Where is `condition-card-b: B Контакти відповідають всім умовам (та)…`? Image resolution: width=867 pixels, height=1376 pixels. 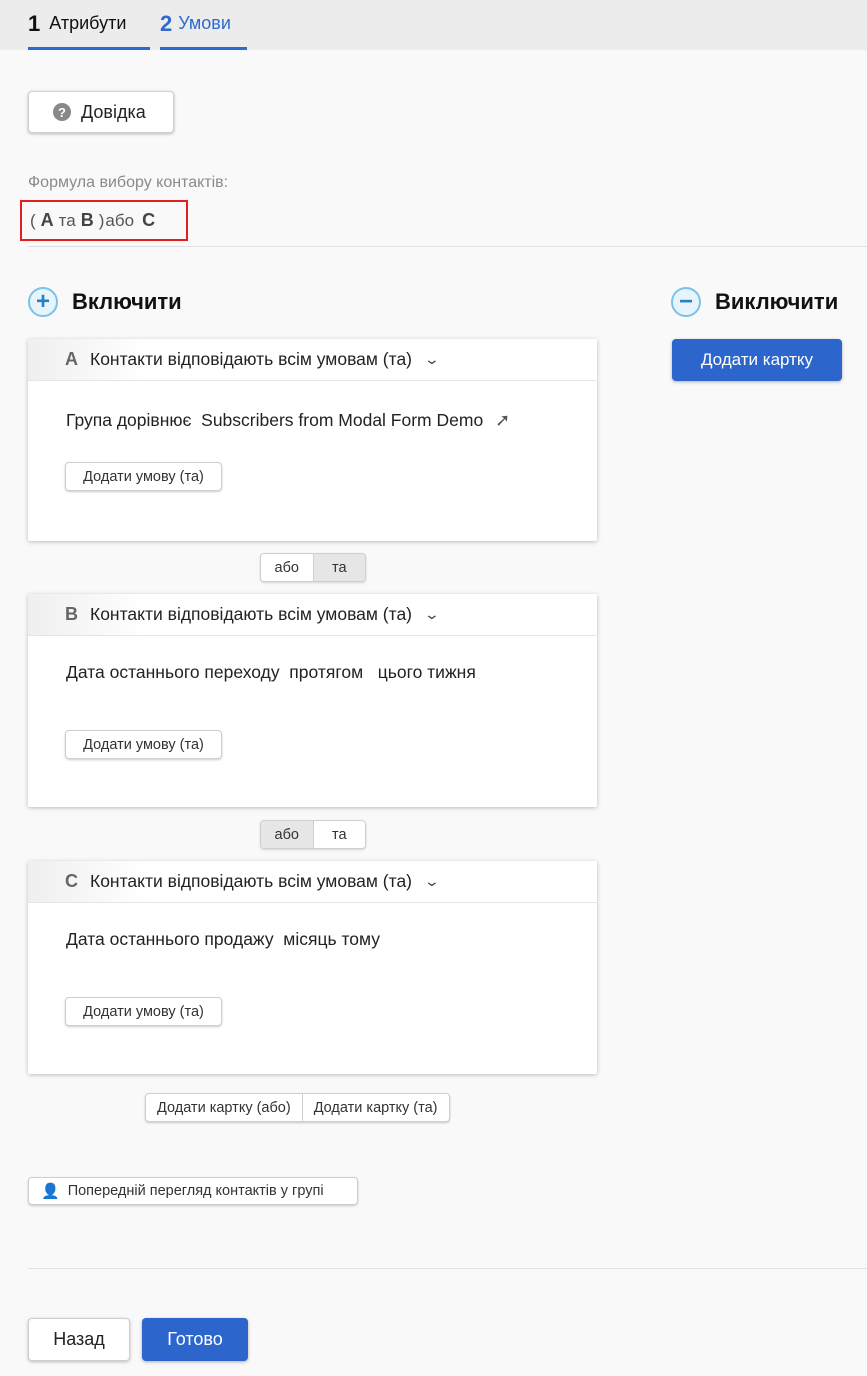
condition-card-b: B Контакти відповідають всім умовам (та)… is located at coordinates (312, 700).